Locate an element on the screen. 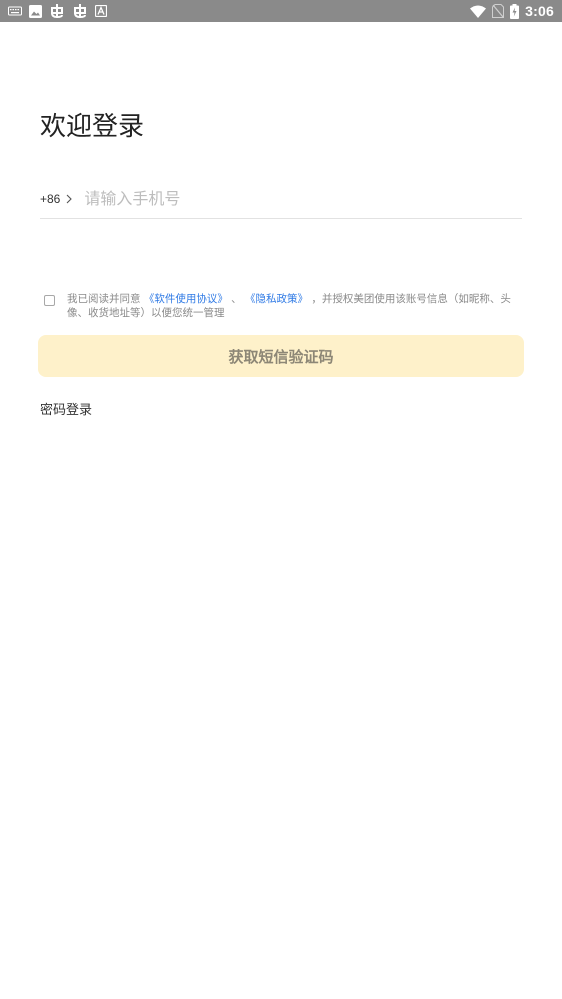 The height and width of the screenshot is (999, 562). phone-number-input is located at coordinates (303, 198).